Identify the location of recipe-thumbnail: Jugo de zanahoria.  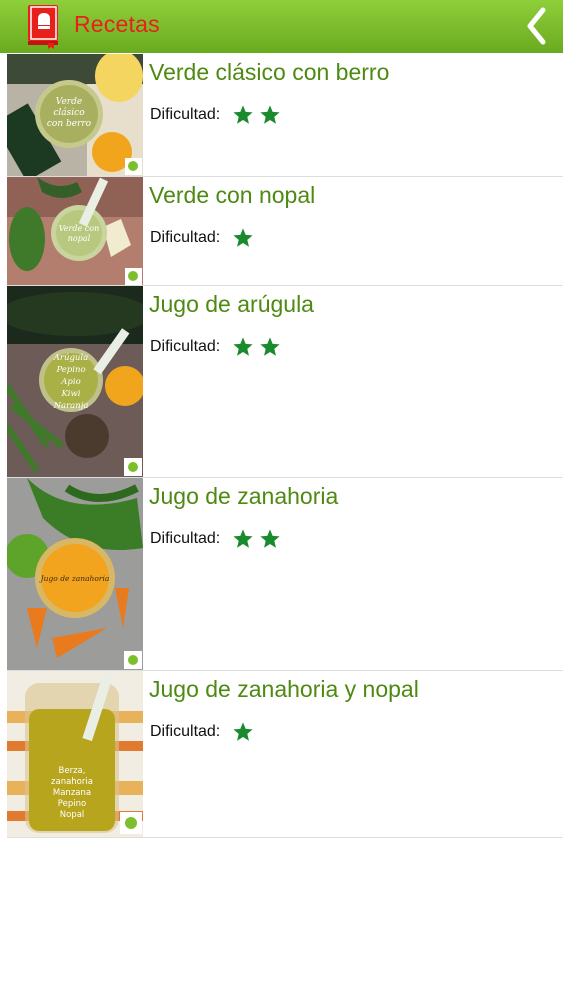
(75, 574).